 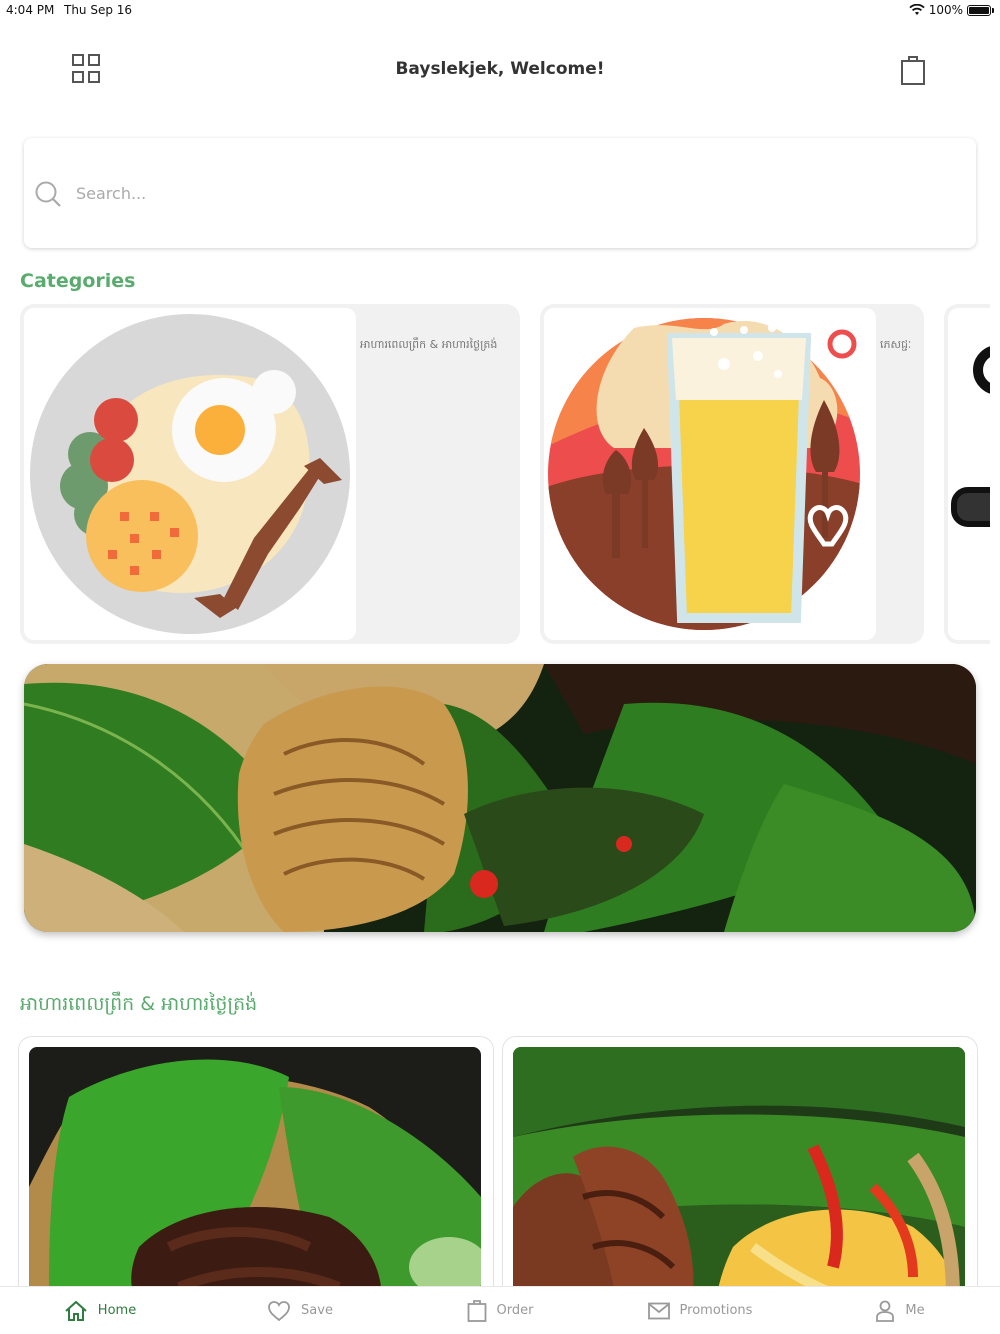 What do you see at coordinates (900, 1310) in the screenshot?
I see `tab-me: Me` at bounding box center [900, 1310].